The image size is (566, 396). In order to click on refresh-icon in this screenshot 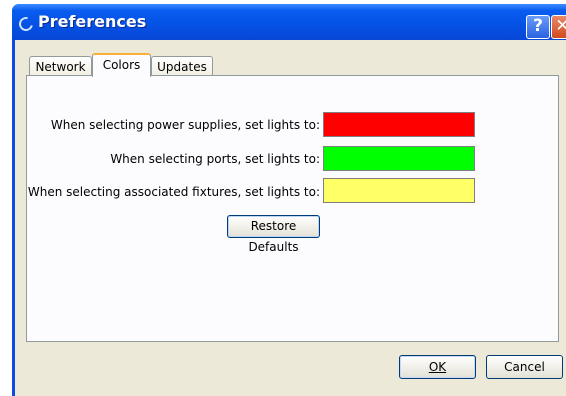, I will do `click(26, 24)`.